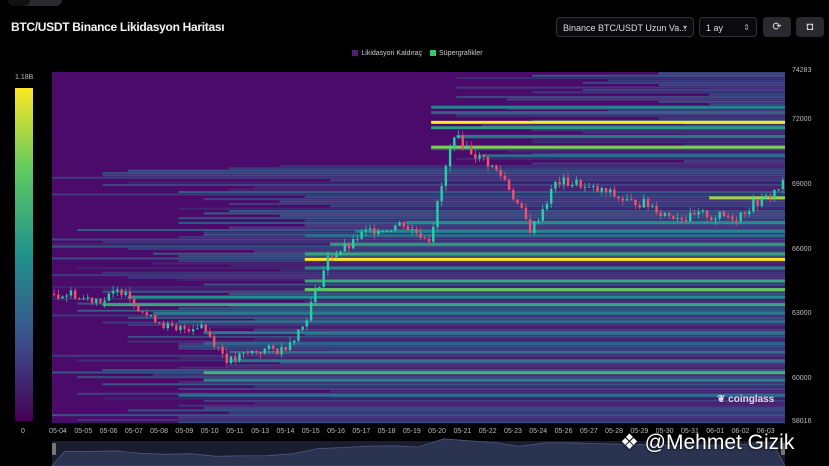 The height and width of the screenshot is (466, 829). Describe the element at coordinates (802, 249) in the screenshot. I see `y-tick-label: 66000` at that location.